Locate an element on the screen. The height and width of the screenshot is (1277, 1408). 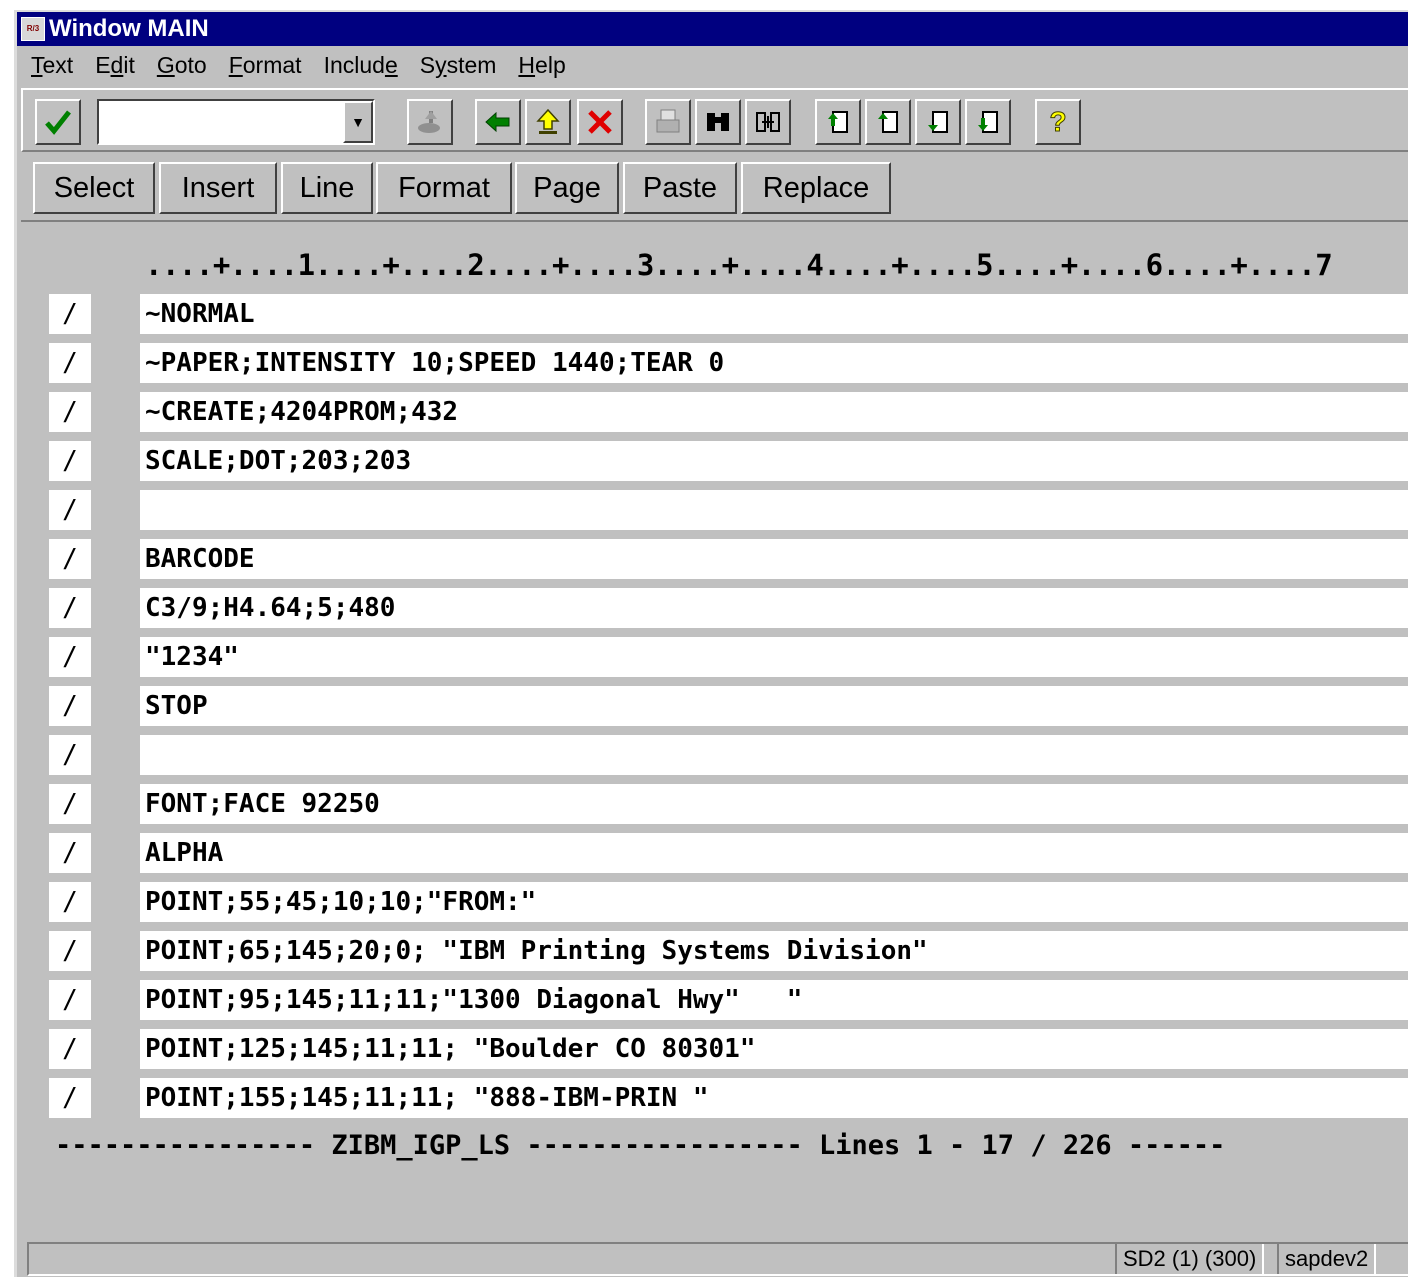
editor-line: / STOP is located at coordinates (712, 706).